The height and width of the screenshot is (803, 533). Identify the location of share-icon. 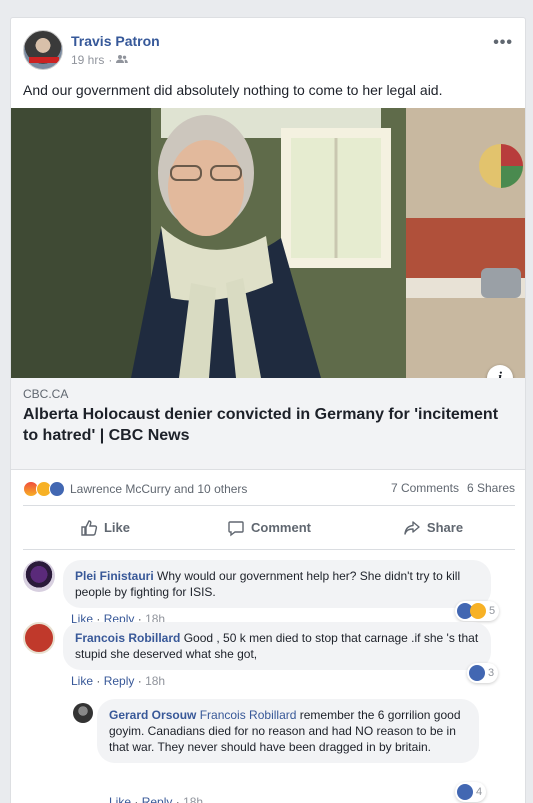
(412, 527).